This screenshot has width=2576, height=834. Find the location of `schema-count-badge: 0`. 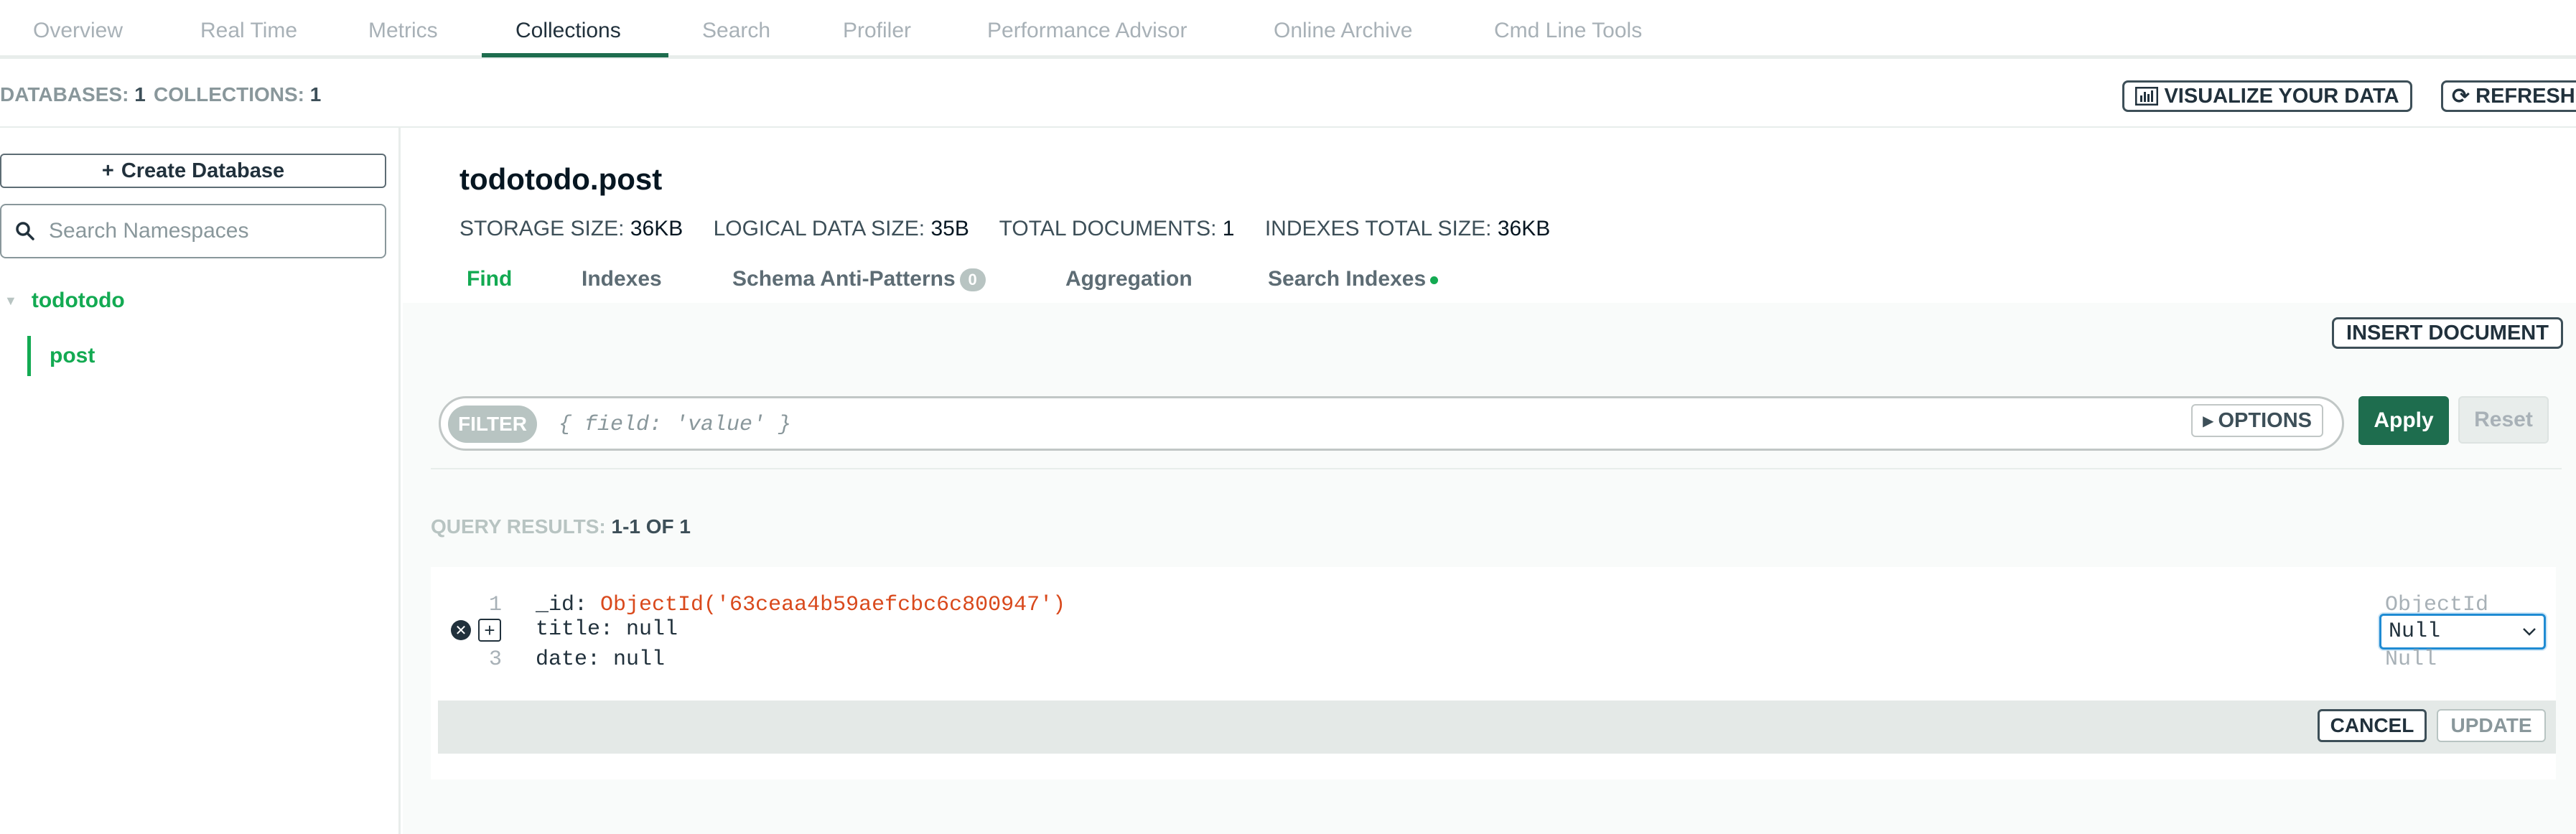

schema-count-badge: 0 is located at coordinates (972, 280).